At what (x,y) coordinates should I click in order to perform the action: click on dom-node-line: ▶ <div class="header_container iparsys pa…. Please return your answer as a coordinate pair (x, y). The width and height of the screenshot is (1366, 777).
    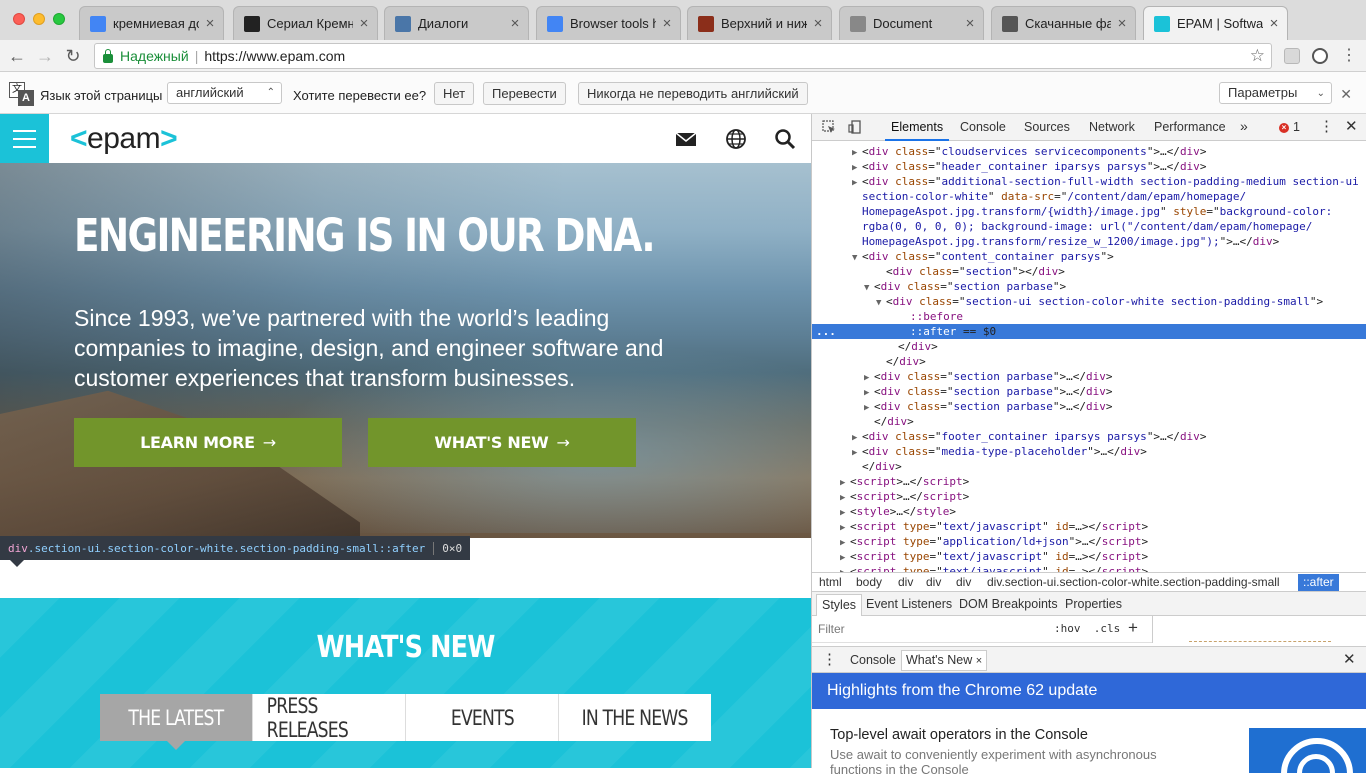
    Looking at the image, I should click on (1089, 166).